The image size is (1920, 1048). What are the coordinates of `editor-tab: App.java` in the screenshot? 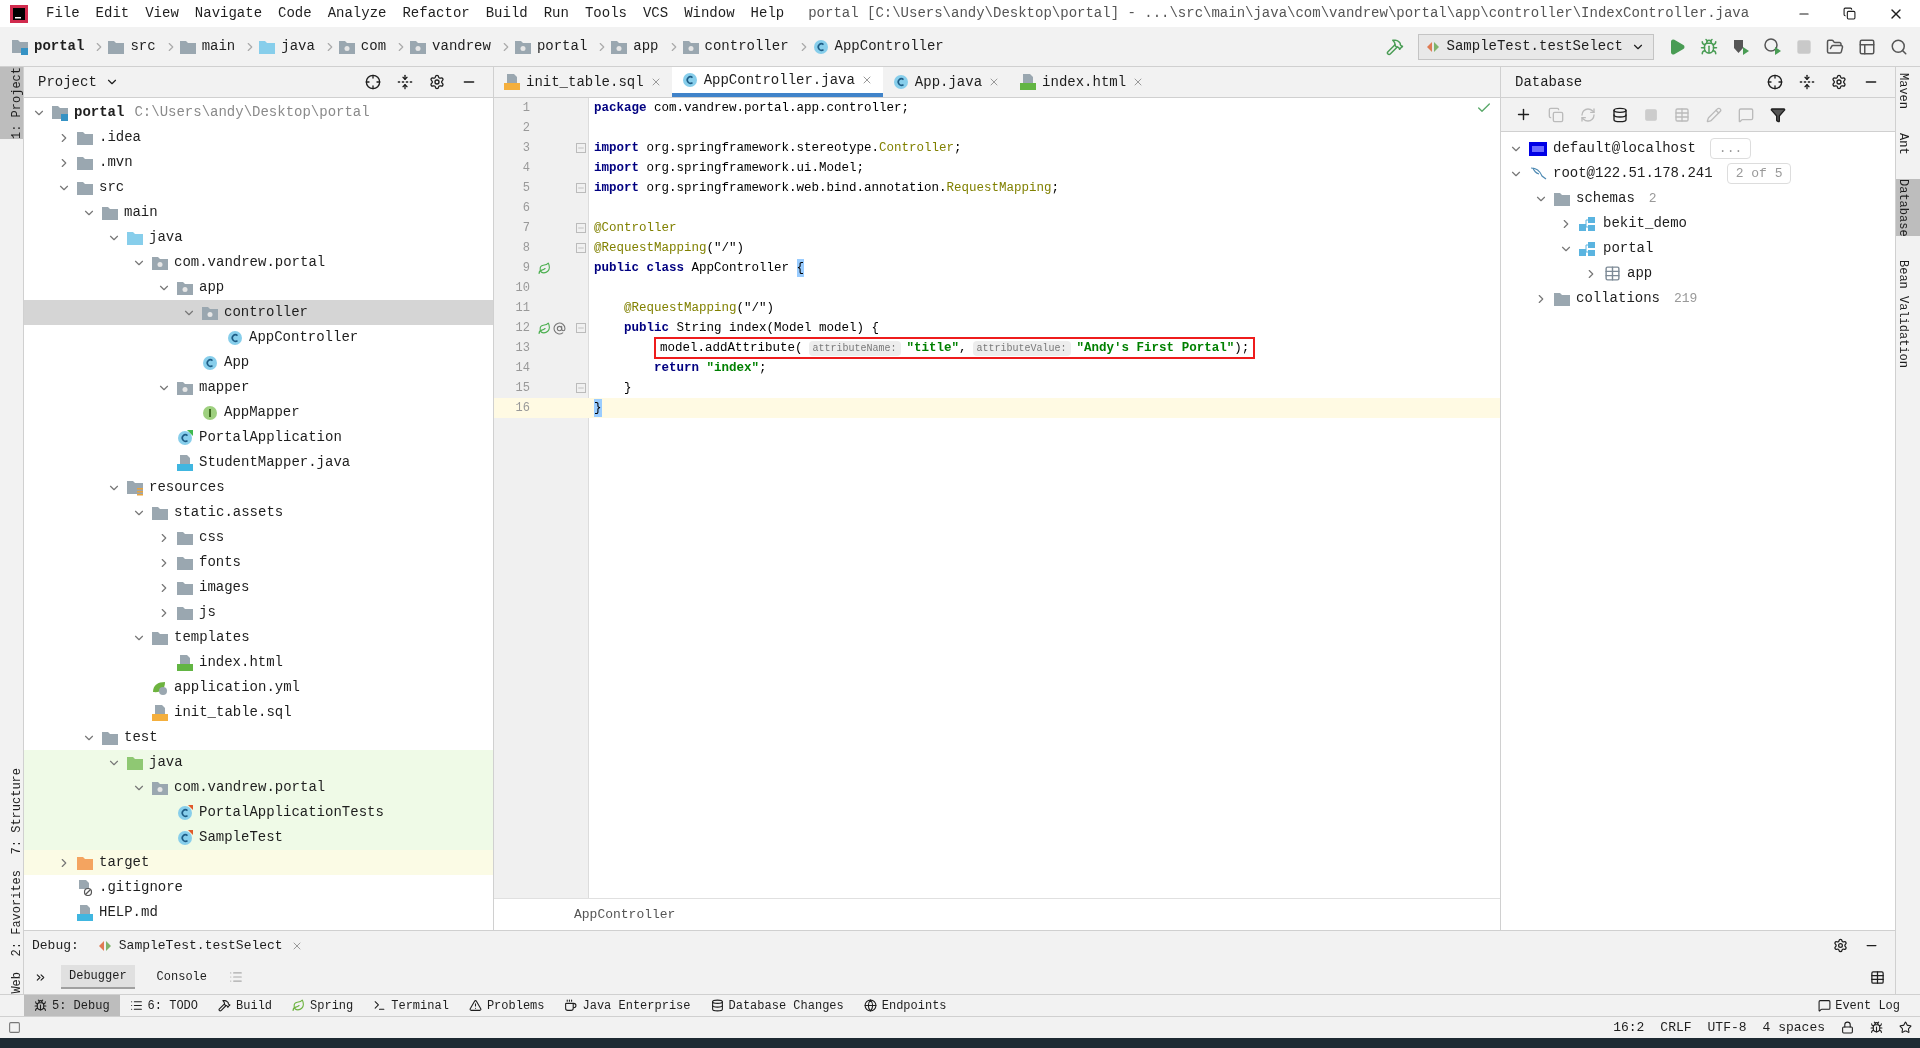 It's located at (946, 82).